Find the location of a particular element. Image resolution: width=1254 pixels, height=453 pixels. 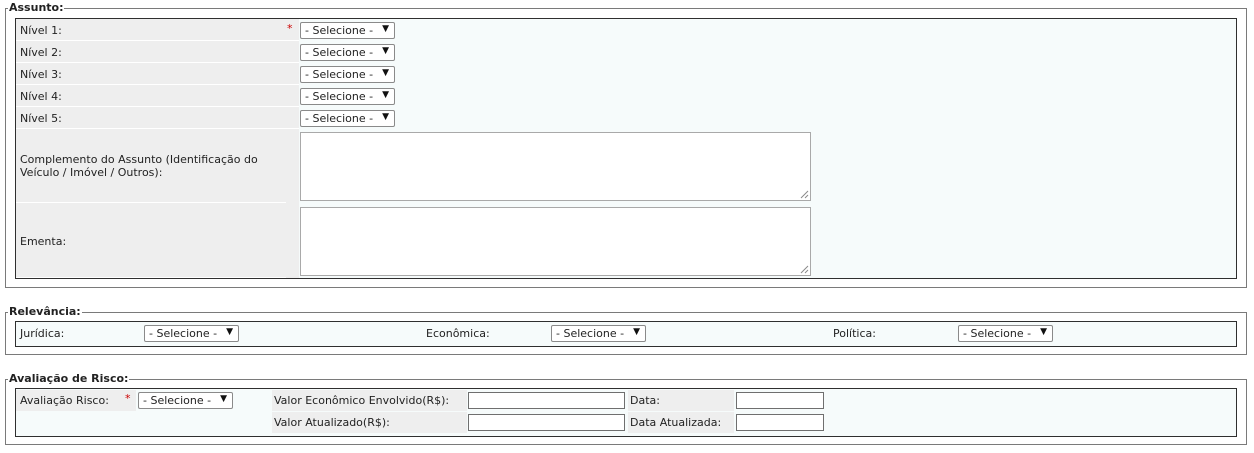

nivel-5-label: Nível 5: is located at coordinates (157, 118).